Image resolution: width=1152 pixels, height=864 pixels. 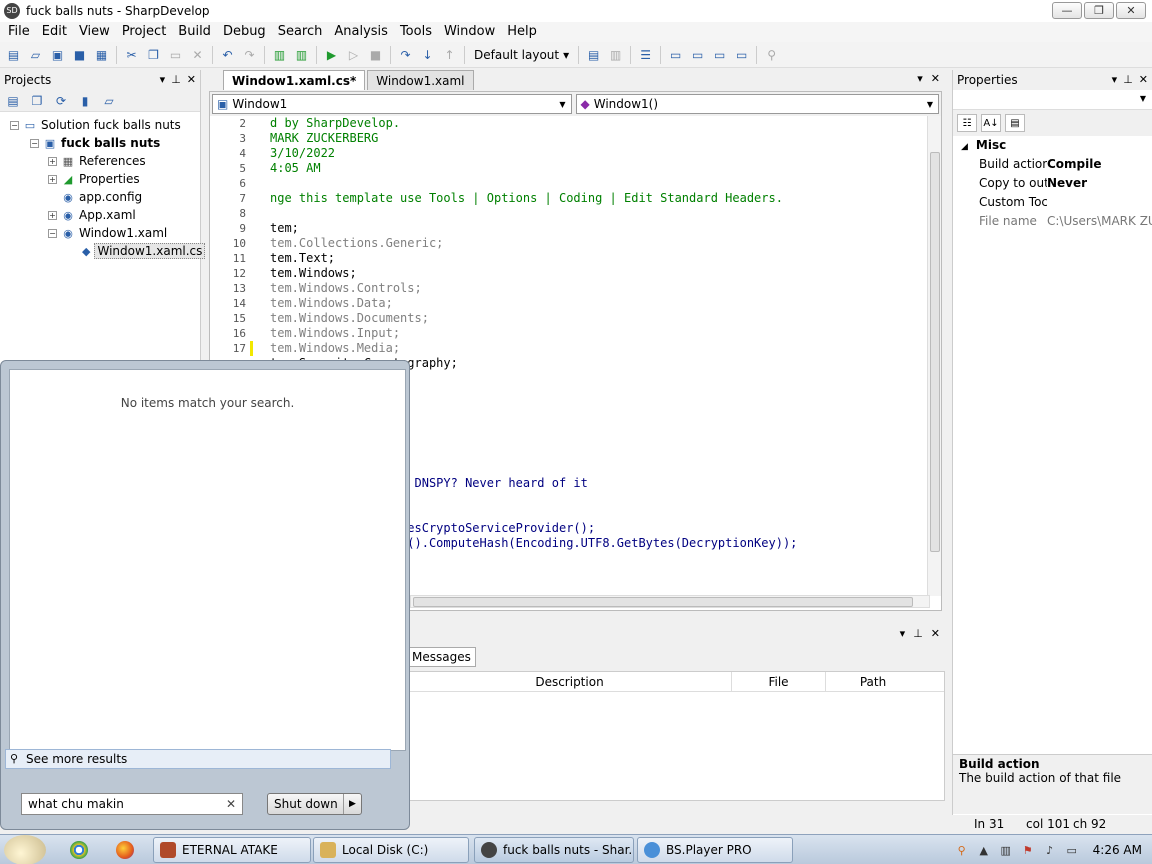 What do you see at coordinates (52, 179) in the screenshot?
I see `expand-icon: +` at bounding box center [52, 179].